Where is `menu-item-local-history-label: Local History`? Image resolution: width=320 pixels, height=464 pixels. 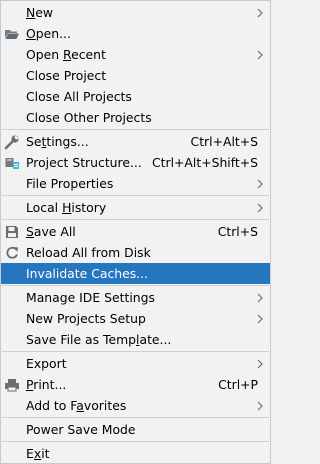 menu-item-local-history-label: Local History is located at coordinates (66, 207).